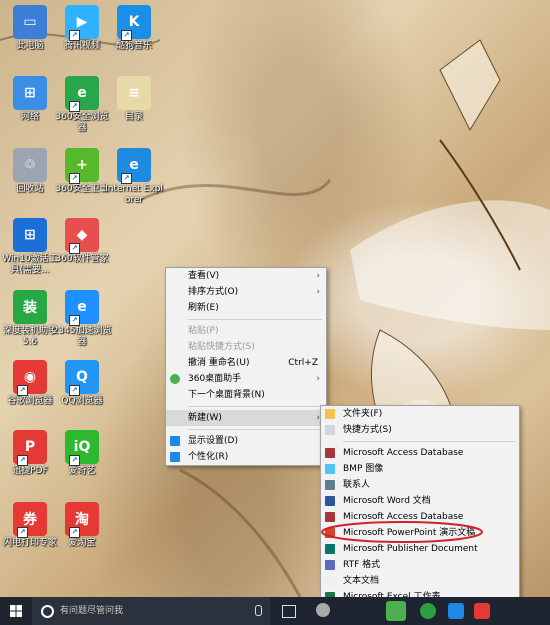 Image resolution: width=550 pixels, height=625 pixels. I want to click on menu-item: 撤消 重命名(U) Ctrl+Z, so click(246, 363).